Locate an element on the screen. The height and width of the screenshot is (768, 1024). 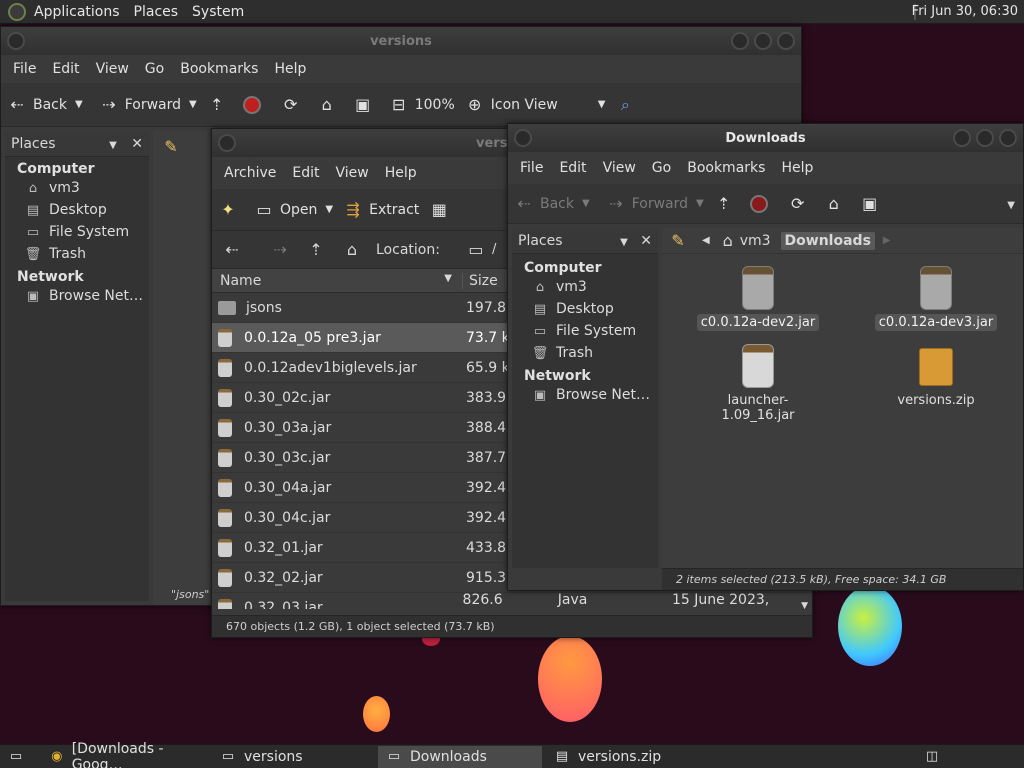
new-archive-button: ✦ is located at coordinates (231, 209).